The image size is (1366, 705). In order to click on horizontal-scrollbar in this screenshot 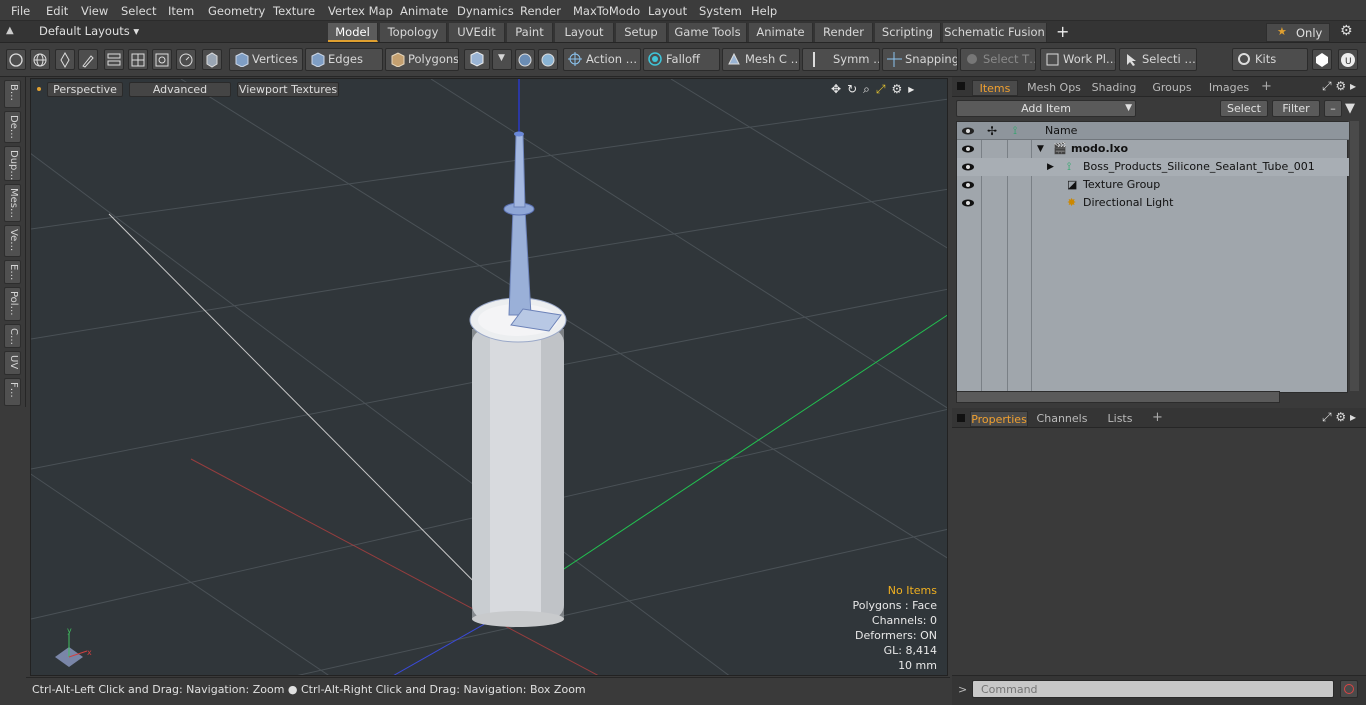, I will do `click(1118, 397)`.